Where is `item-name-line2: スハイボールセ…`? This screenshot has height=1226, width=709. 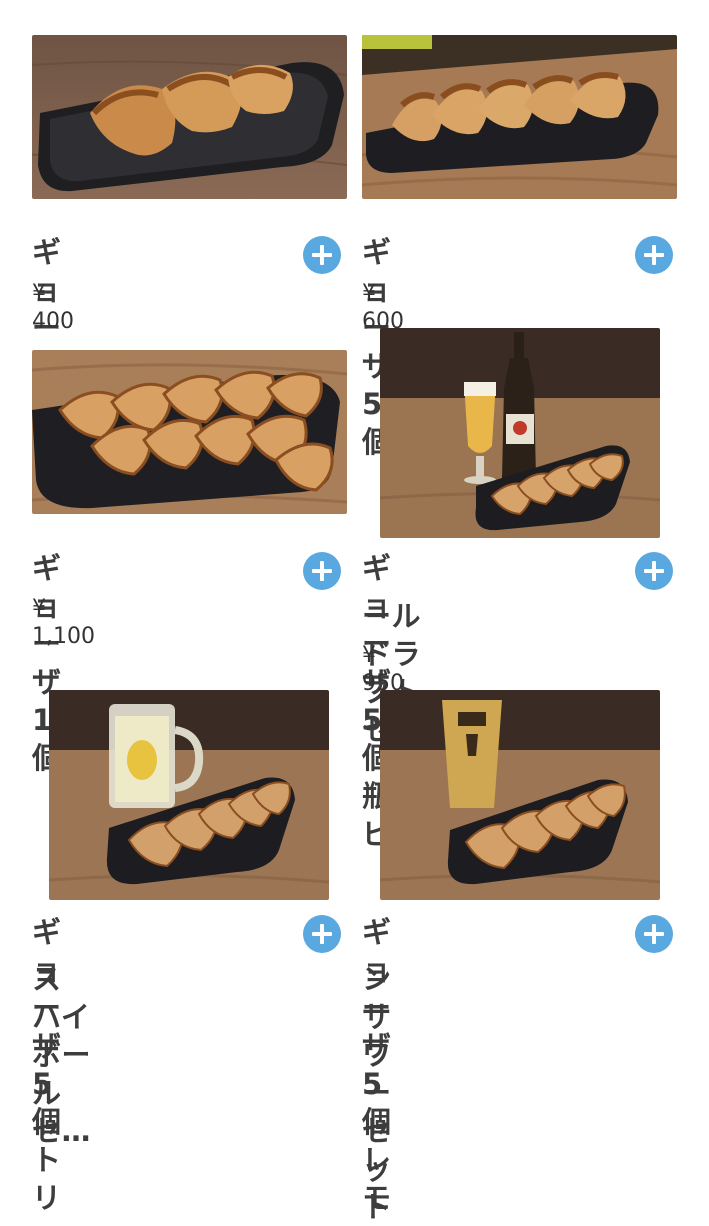 item-name-line2: スハイボールセ… is located at coordinates (62, 1055).